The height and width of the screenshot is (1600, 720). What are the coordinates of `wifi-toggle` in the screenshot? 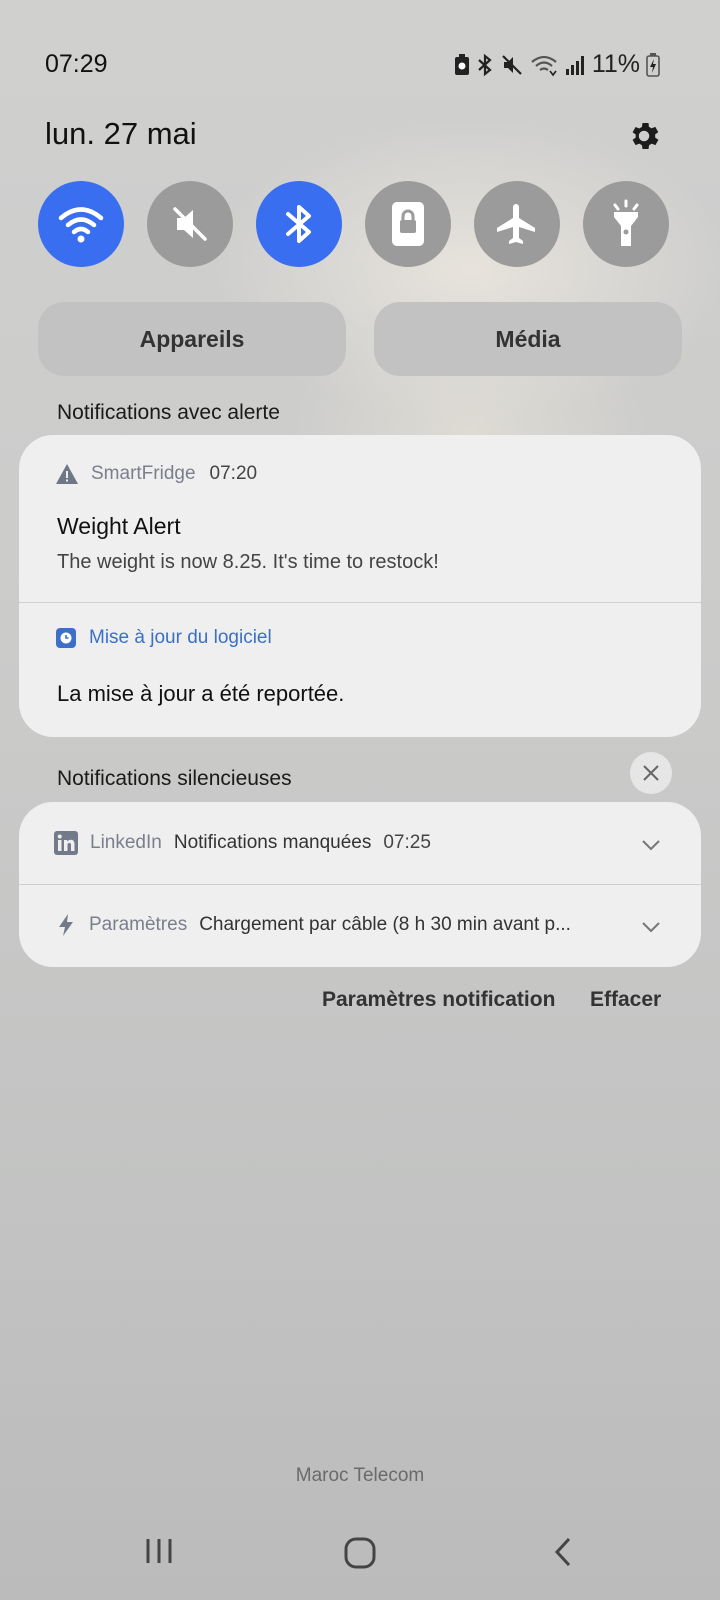 It's located at (81, 224).